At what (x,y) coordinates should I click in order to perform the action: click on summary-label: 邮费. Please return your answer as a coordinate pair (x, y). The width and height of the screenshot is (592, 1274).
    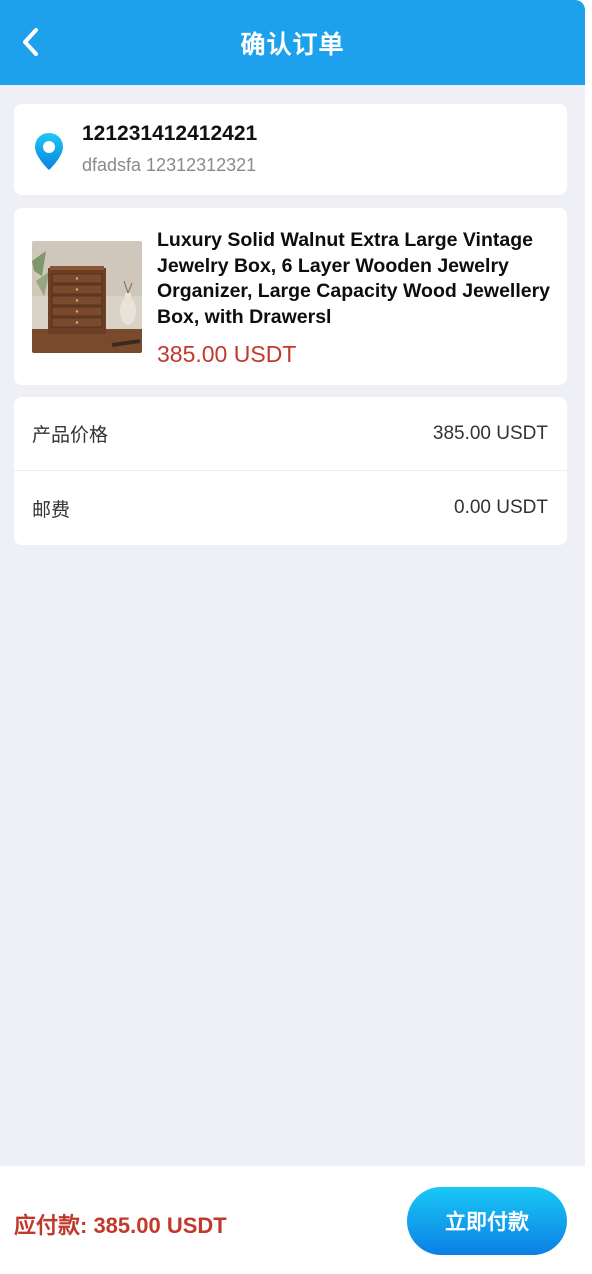
    Looking at the image, I should click on (51, 510).